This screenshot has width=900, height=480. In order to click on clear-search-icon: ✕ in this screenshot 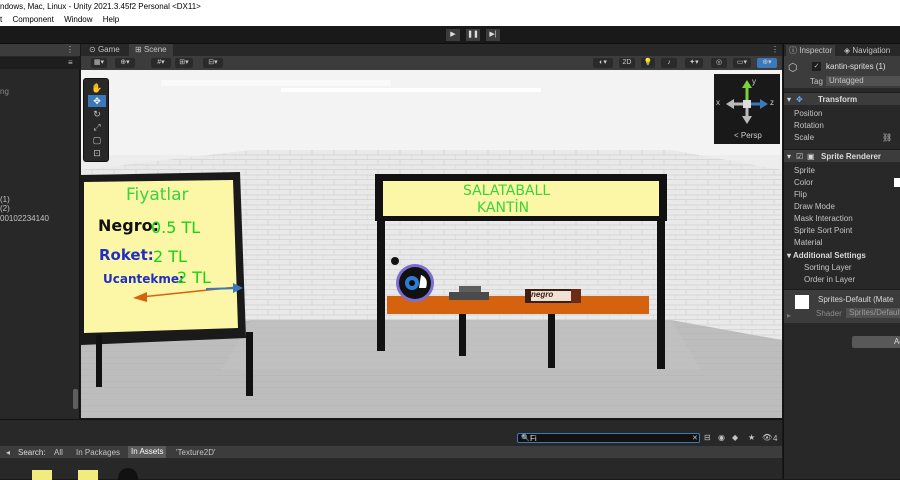, I will do `click(695, 438)`.